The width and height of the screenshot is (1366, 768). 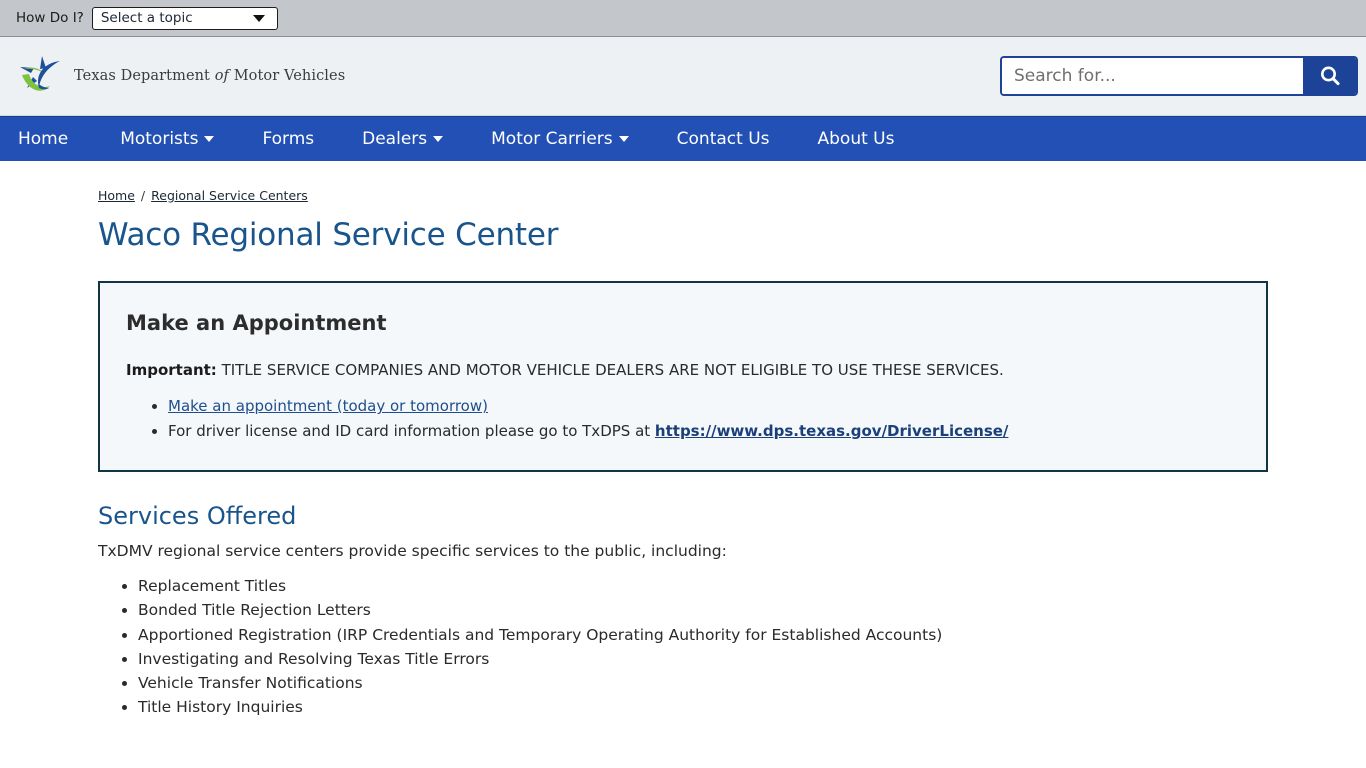 I want to click on appointment-box-heading: Make an Appointment, so click(x=256, y=323).